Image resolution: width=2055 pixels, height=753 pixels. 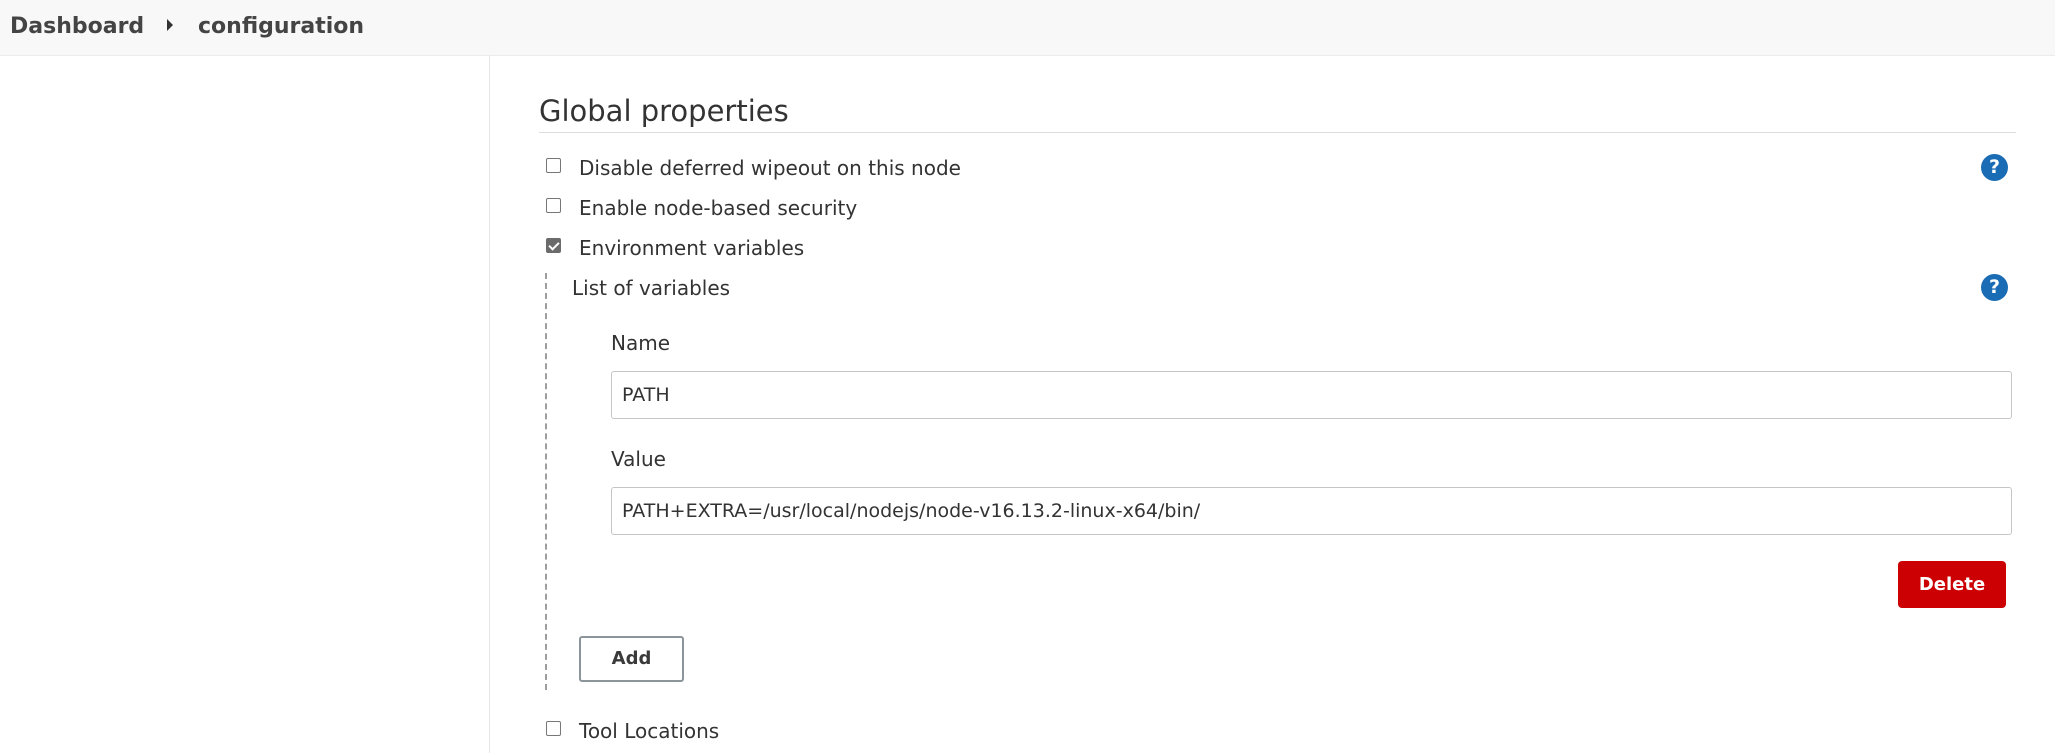 I want to click on node-security-checkbox, so click(x=553, y=205).